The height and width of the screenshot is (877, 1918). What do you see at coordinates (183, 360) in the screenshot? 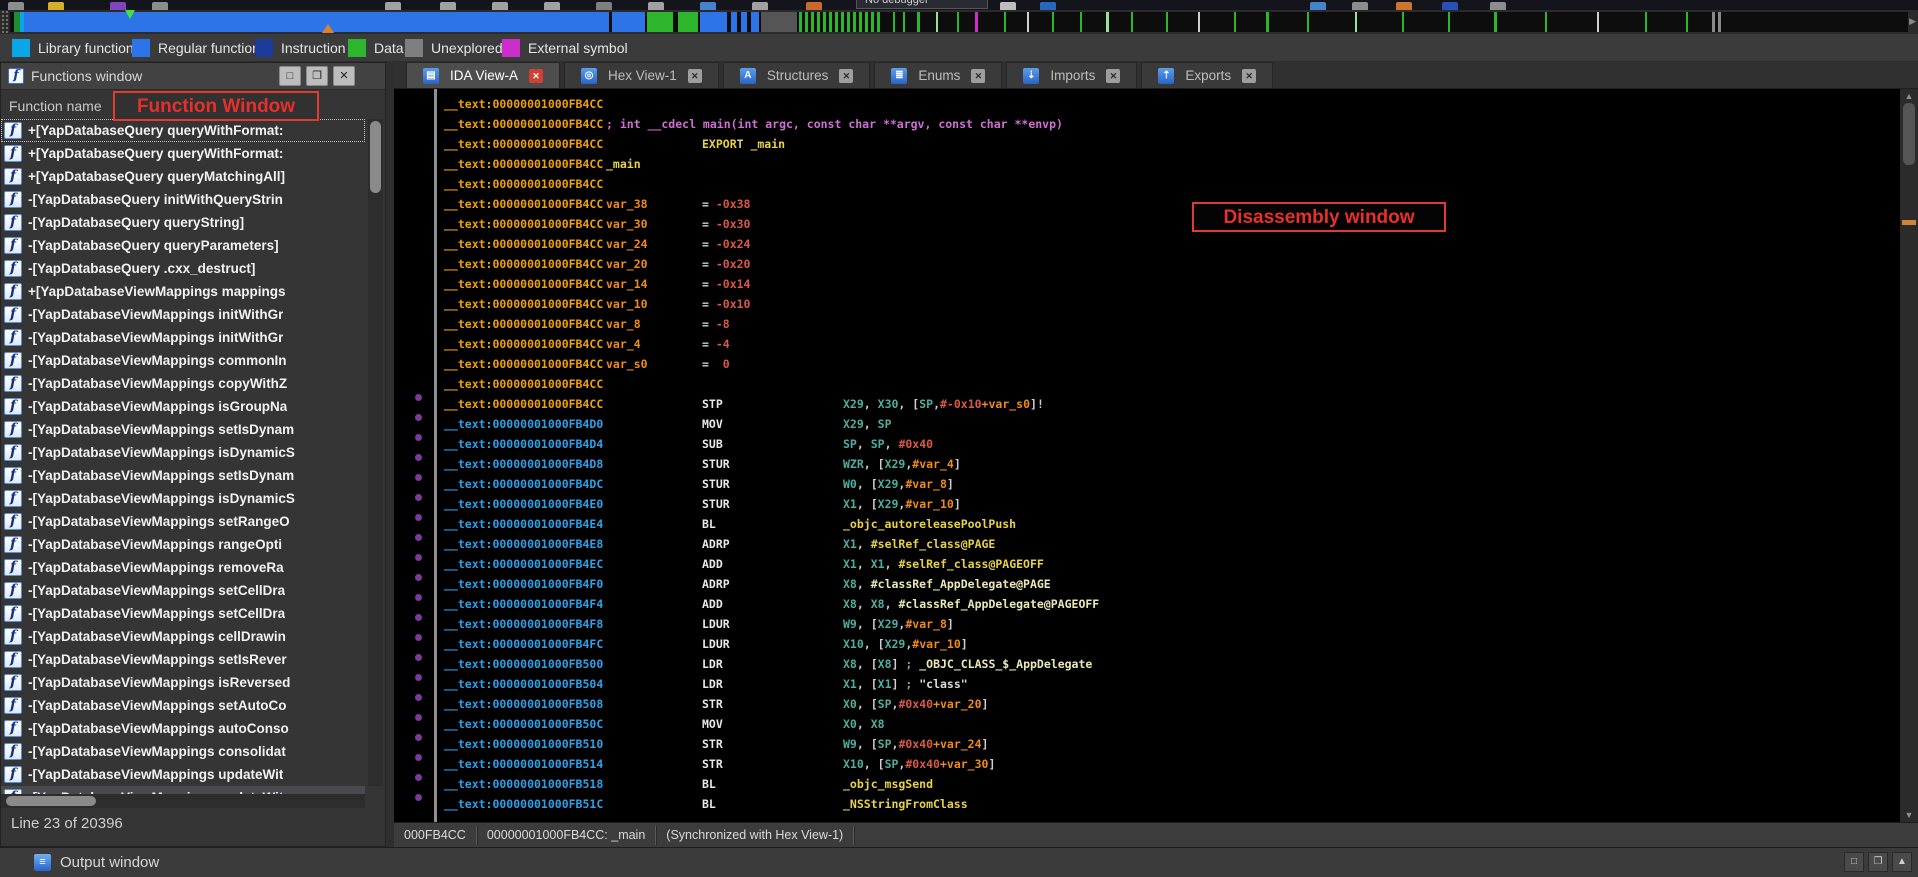
I see `function-list-item: f -[YapDatabaseViewMappings commonIn` at bounding box center [183, 360].